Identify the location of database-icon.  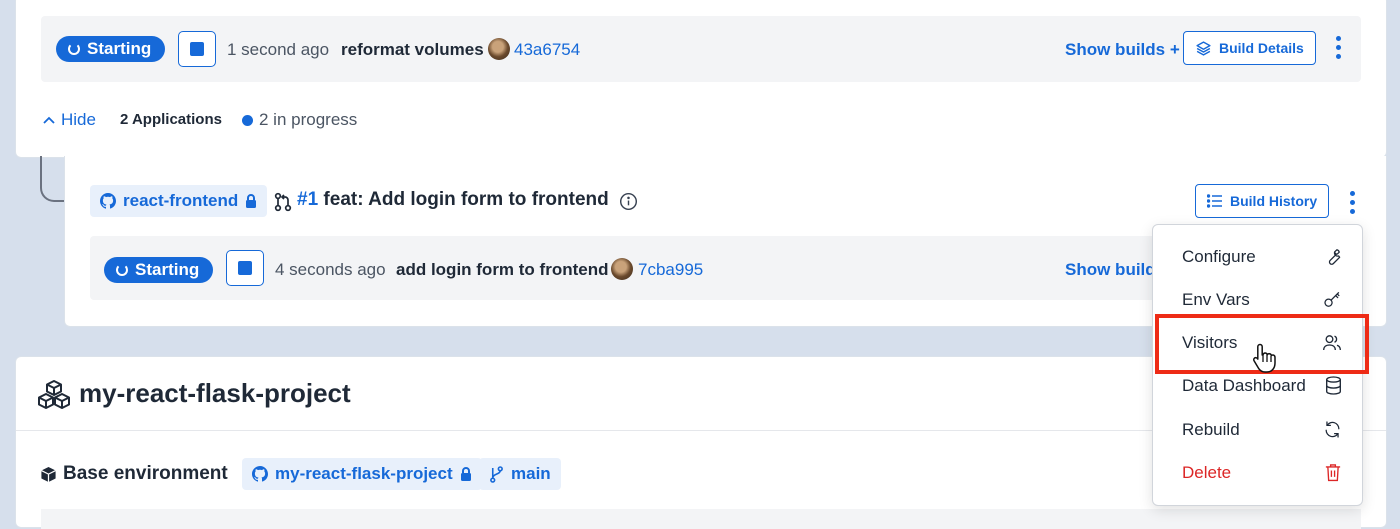
(1333, 385).